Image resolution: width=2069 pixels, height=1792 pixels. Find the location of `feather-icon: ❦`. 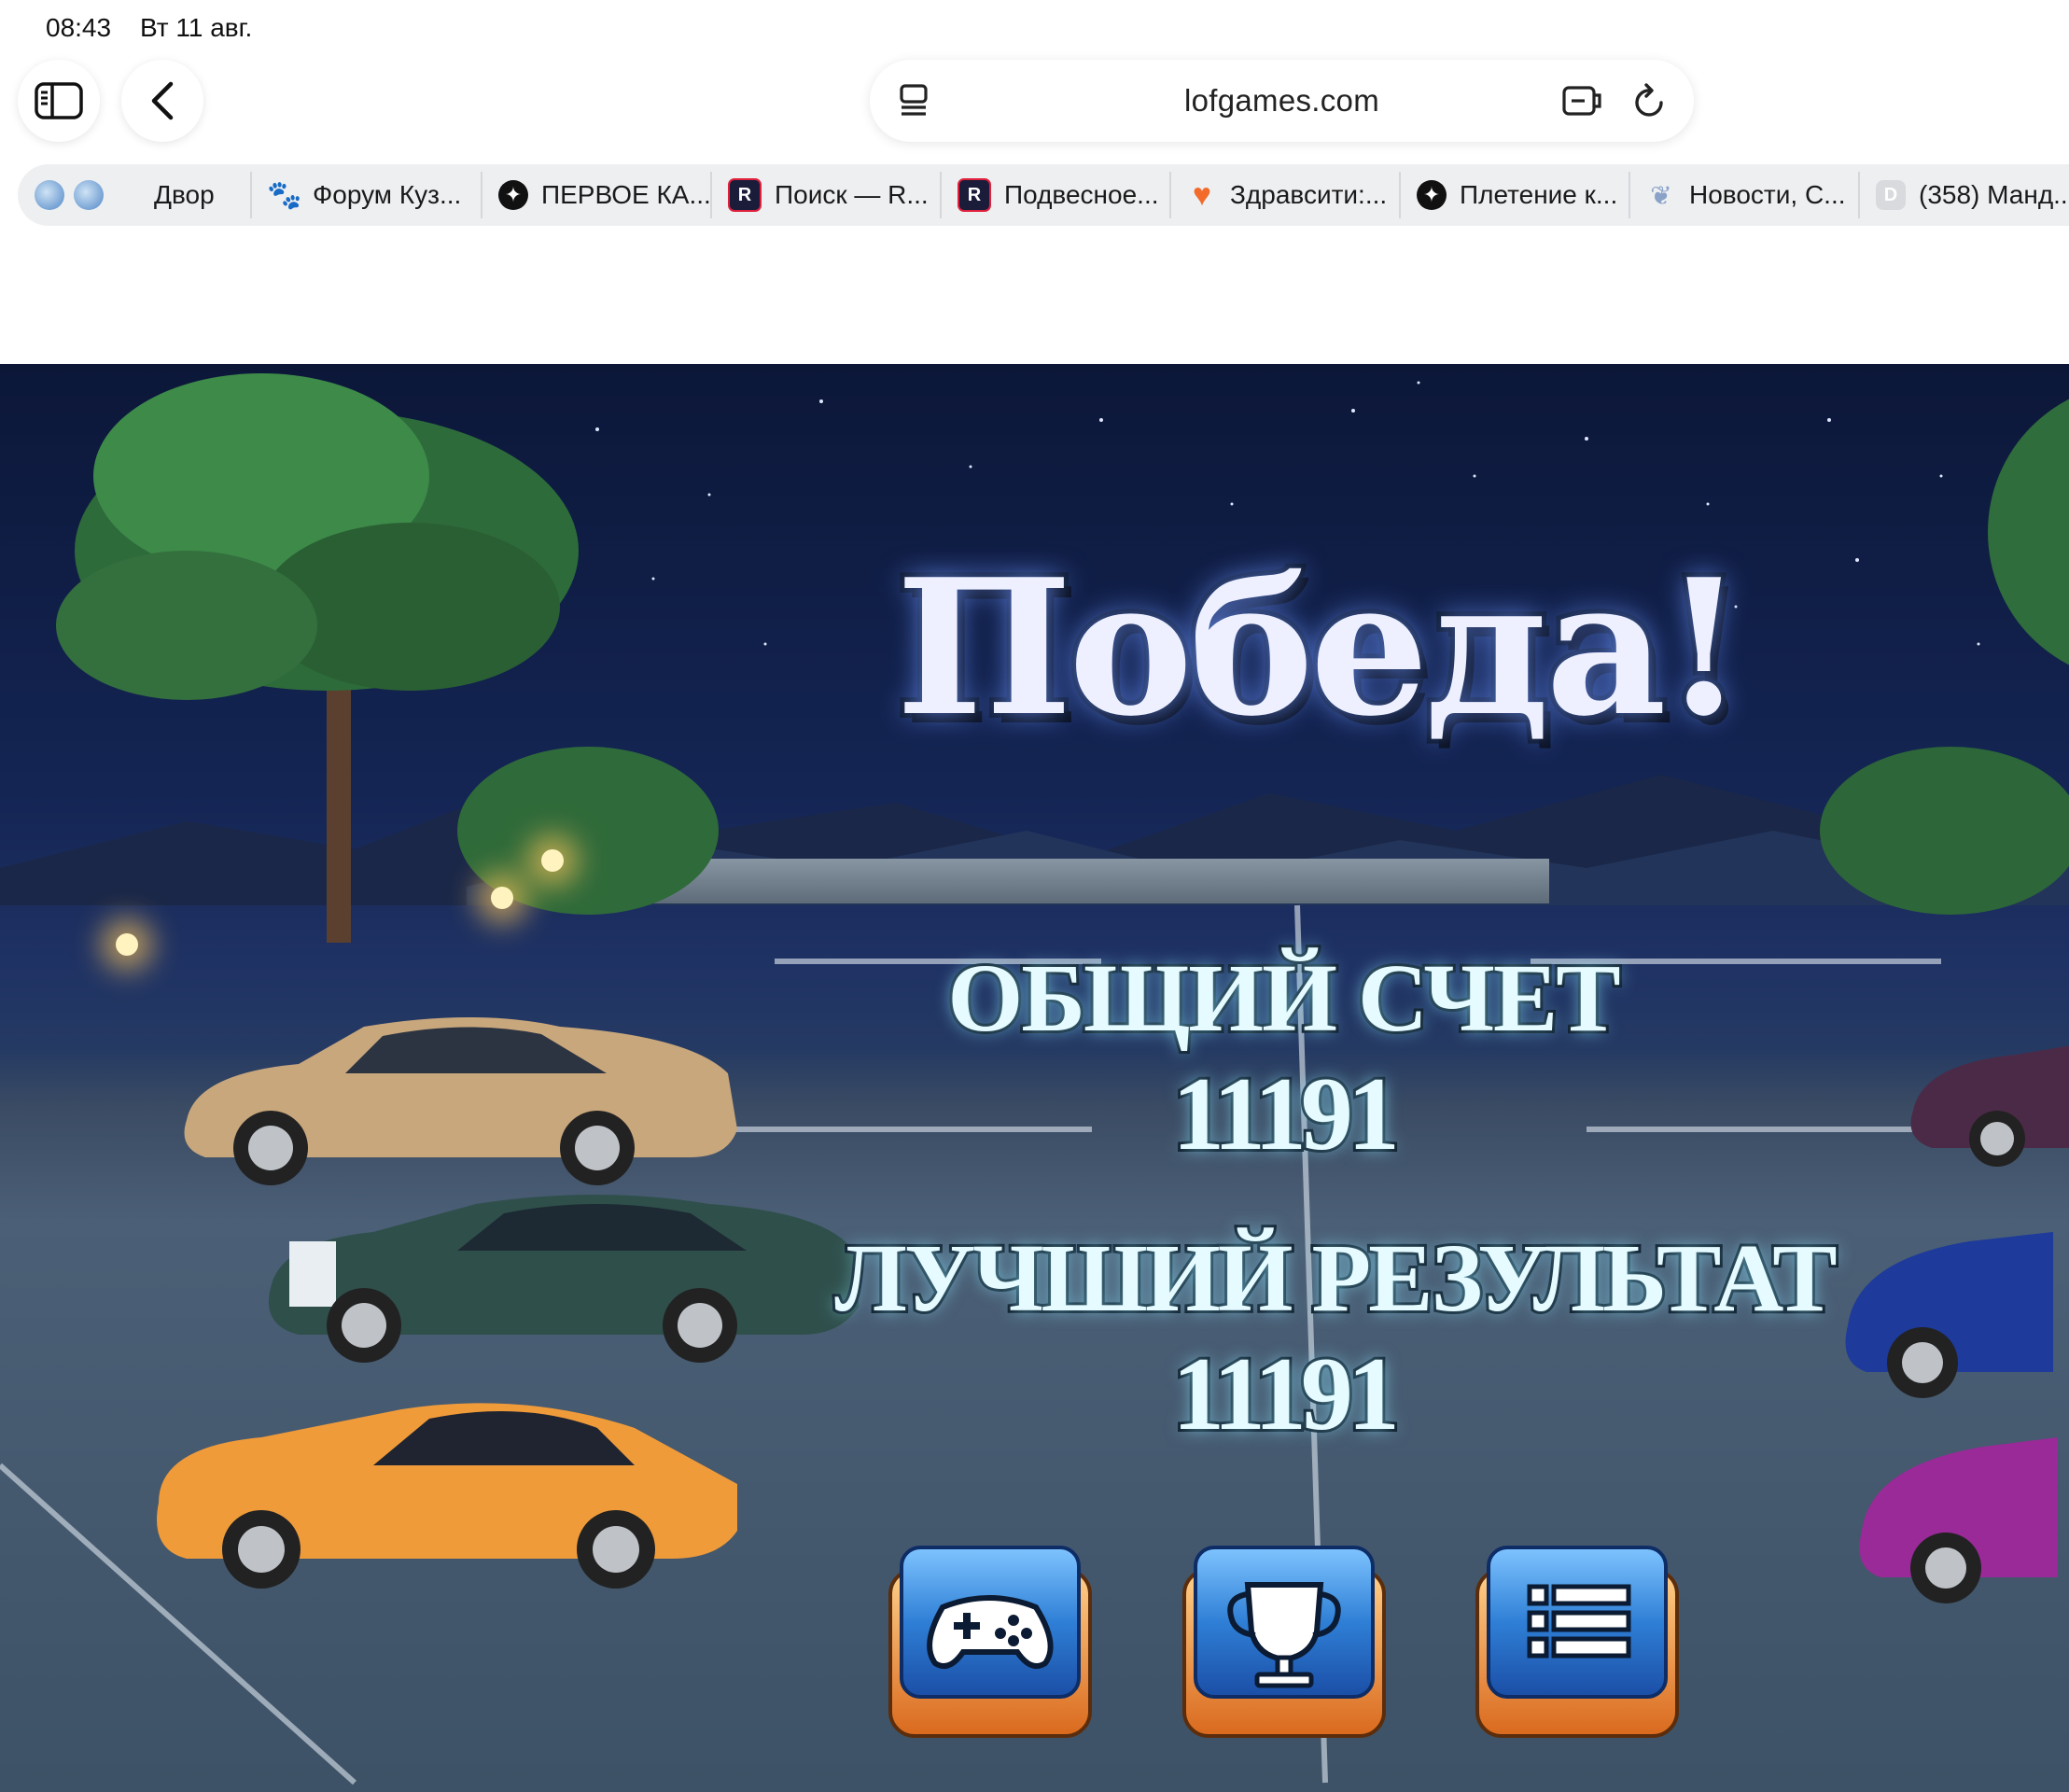

feather-icon: ❦ is located at coordinates (1661, 195).